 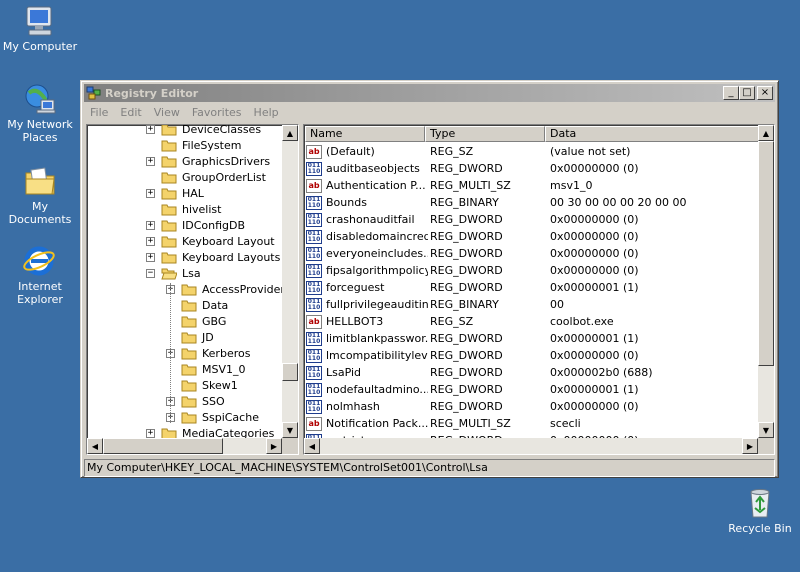 What do you see at coordinates (130, 112) in the screenshot?
I see `menu-edit: Edit` at bounding box center [130, 112].